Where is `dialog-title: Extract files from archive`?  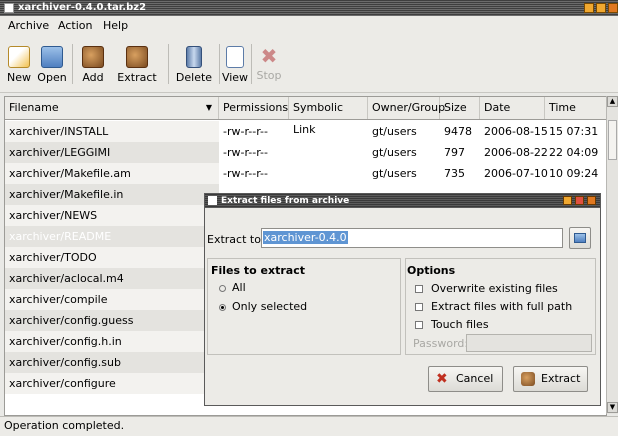
dialog-title: Extract files from archive is located at coordinates (285, 201).